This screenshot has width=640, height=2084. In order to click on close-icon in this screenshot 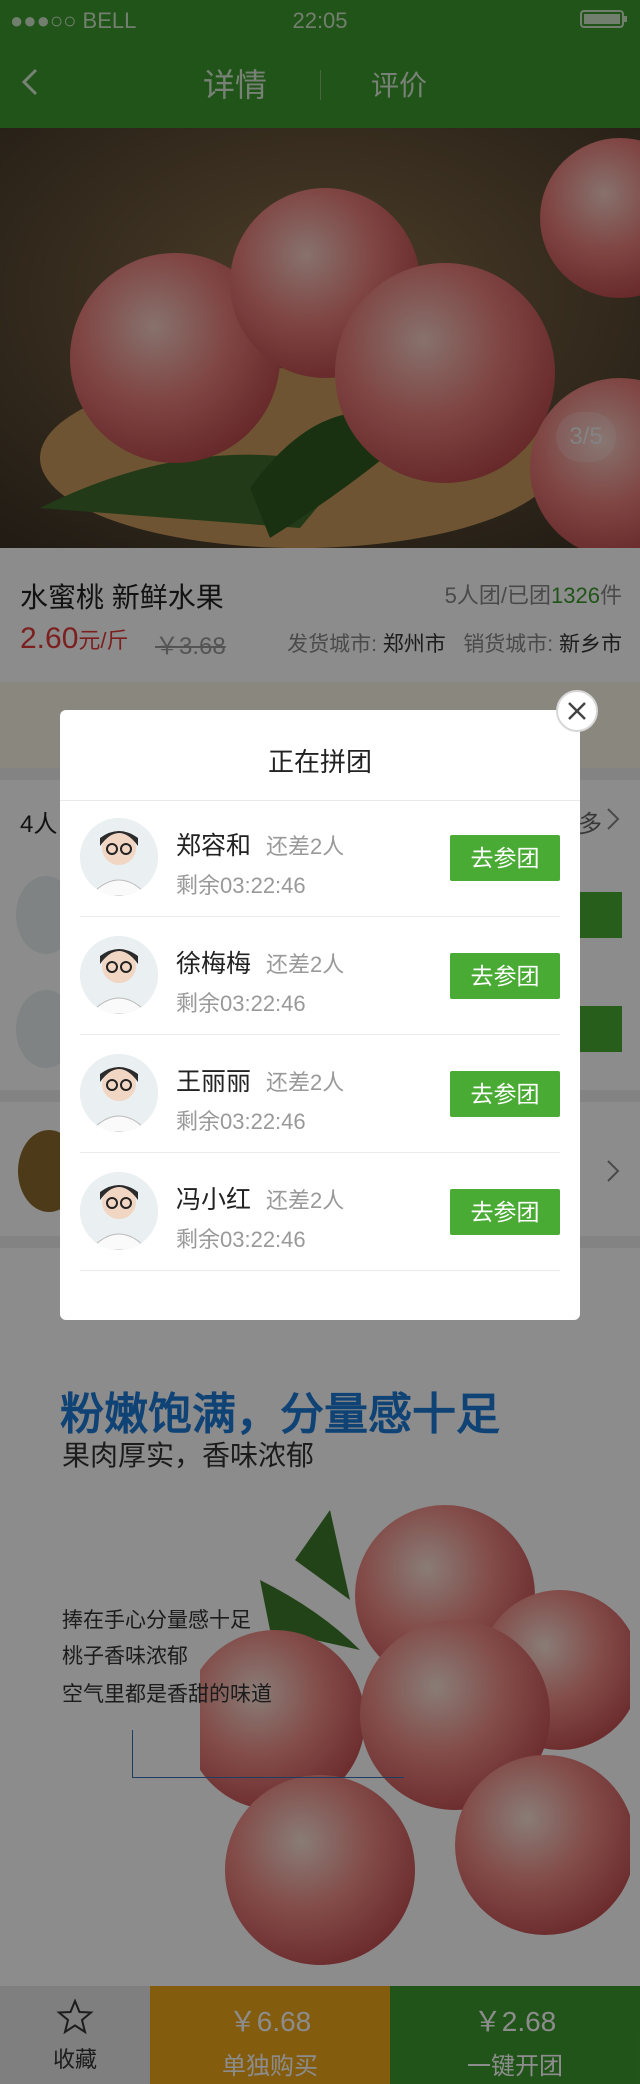, I will do `click(577, 711)`.